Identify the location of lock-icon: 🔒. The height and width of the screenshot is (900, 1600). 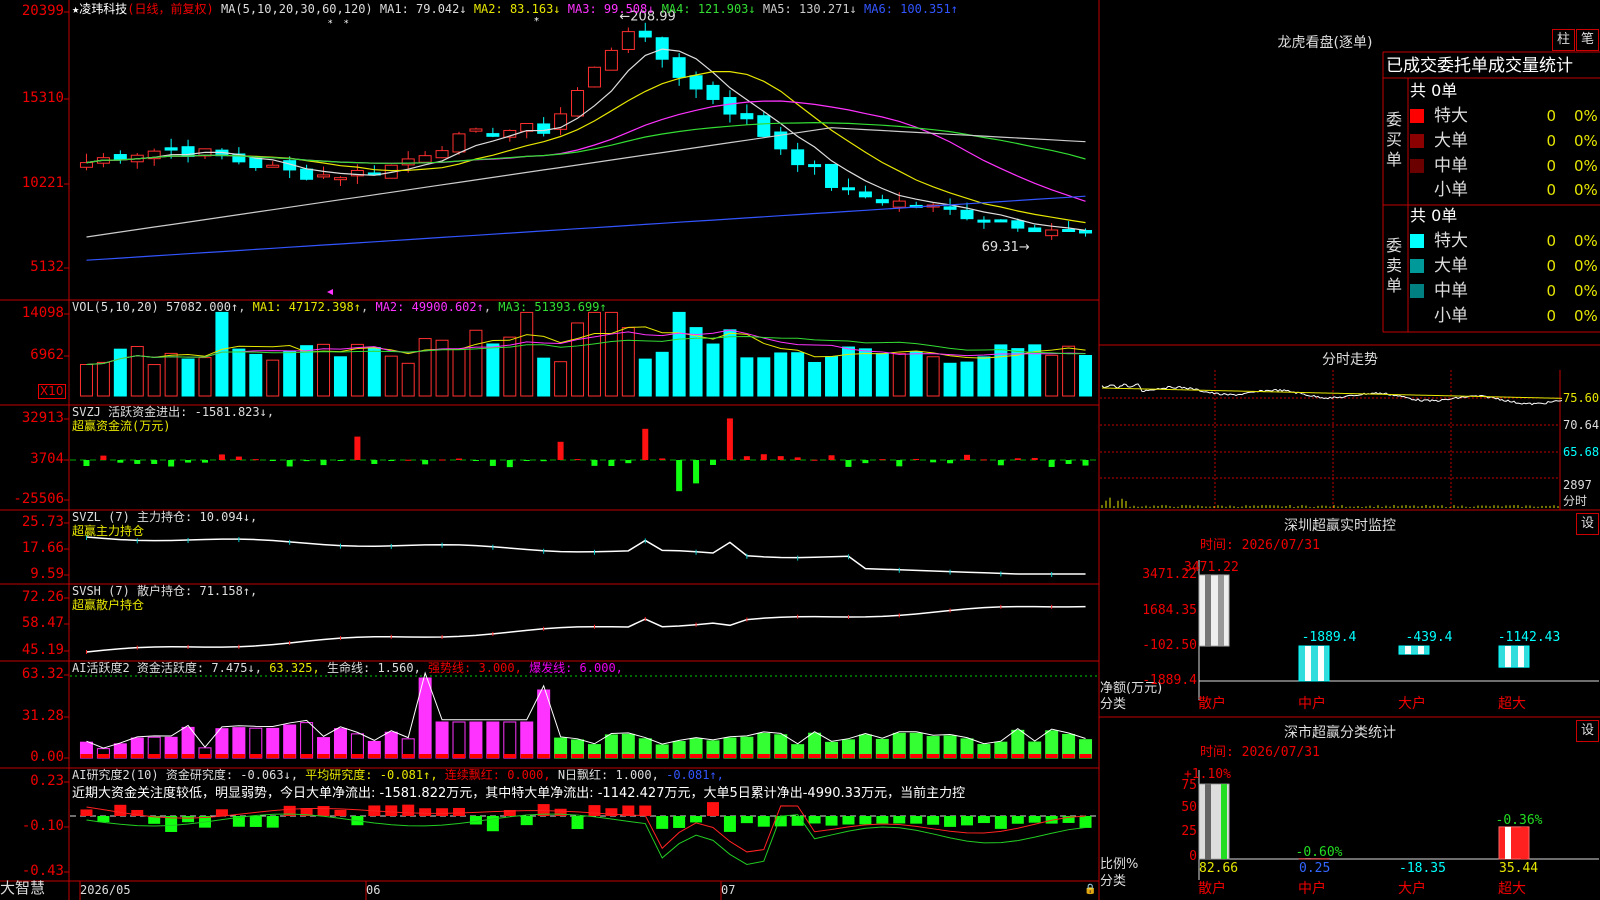
(1090, 889).